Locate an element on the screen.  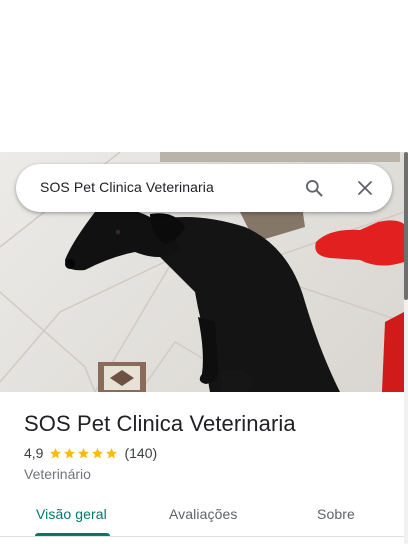
tabs-divider is located at coordinates (202, 536).